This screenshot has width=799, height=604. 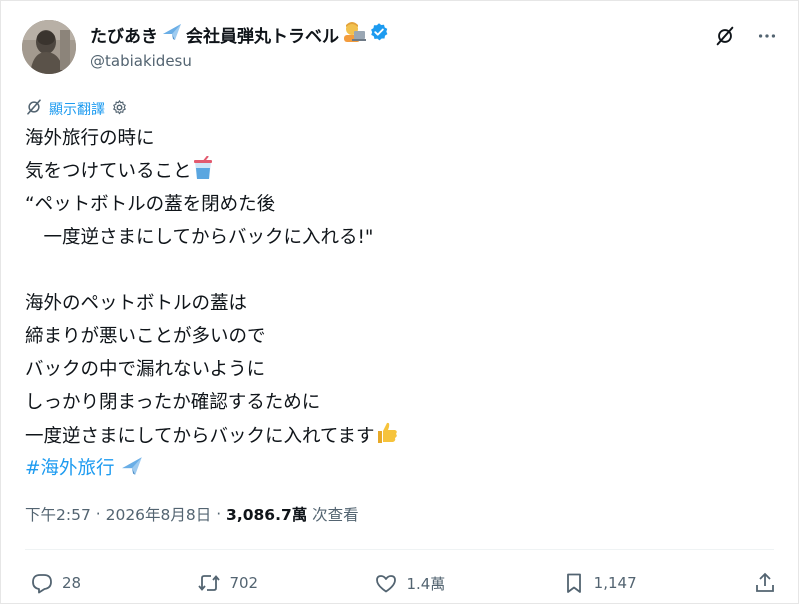 I want to click on translate-row: 顯示翻譯, so click(x=76, y=109).